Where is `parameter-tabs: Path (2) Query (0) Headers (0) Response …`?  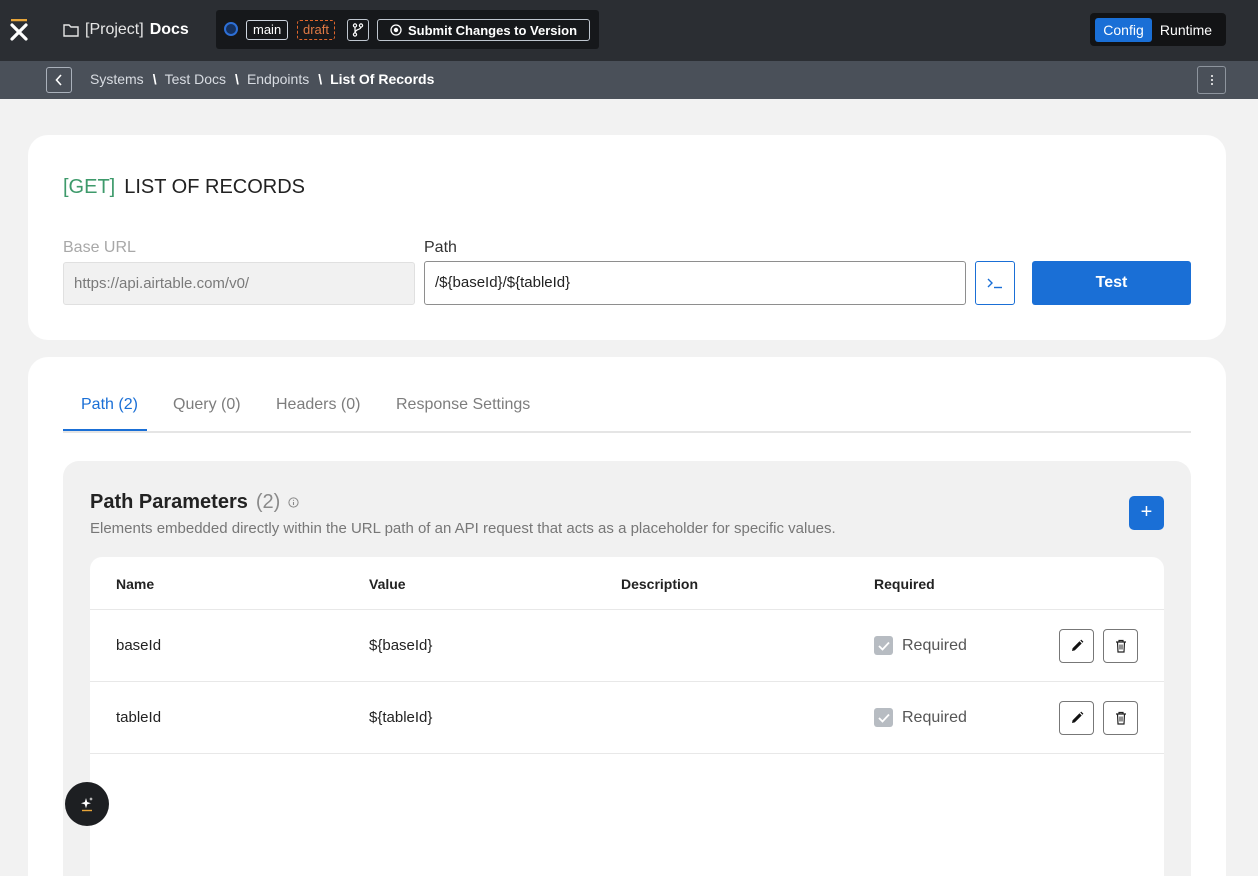
parameter-tabs: Path (2) Query (0) Headers (0) Response … is located at coordinates (627, 408).